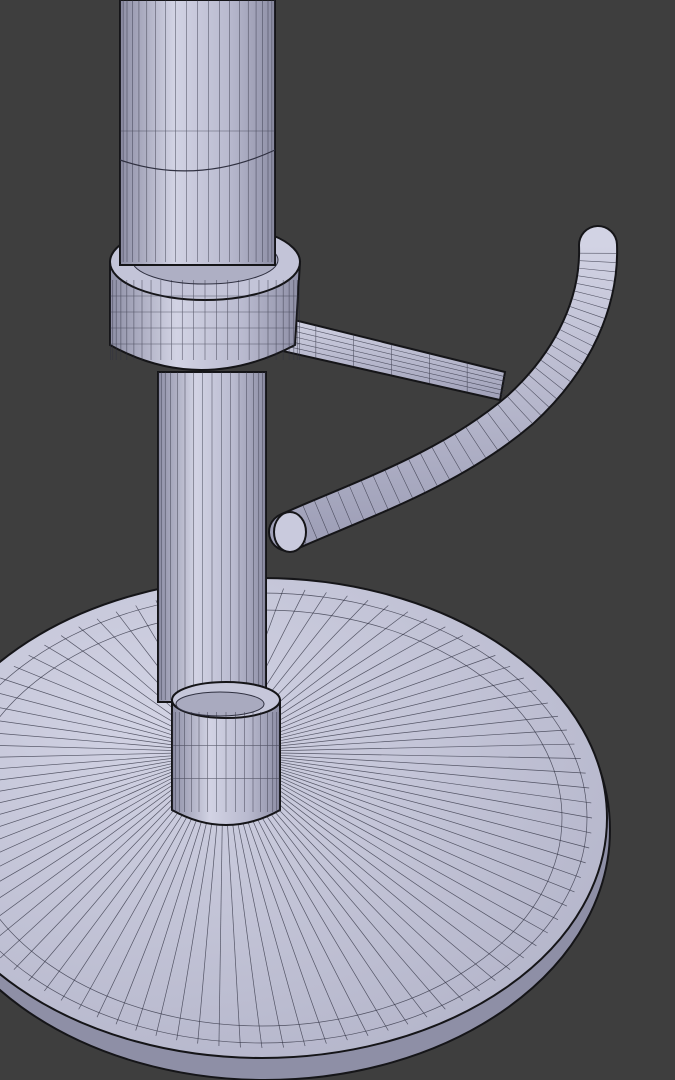  What do you see at coordinates (226, 753) in the screenshot?
I see `pole-floor-sleeve` at bounding box center [226, 753].